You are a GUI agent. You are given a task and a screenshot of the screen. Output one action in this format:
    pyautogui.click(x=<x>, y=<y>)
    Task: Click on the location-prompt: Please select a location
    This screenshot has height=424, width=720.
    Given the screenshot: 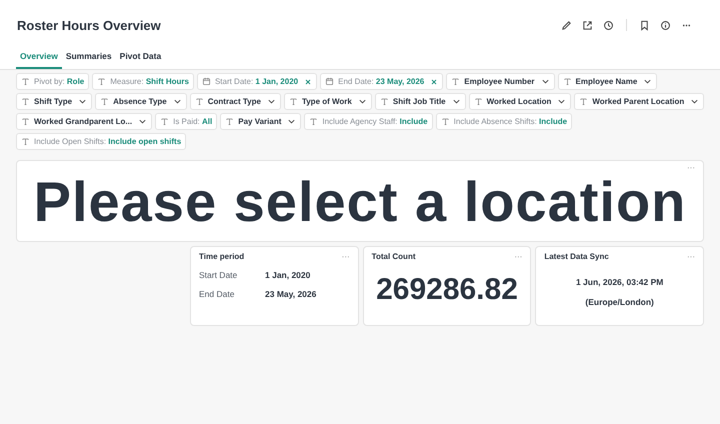 What is the action you would take?
    pyautogui.click(x=360, y=201)
    